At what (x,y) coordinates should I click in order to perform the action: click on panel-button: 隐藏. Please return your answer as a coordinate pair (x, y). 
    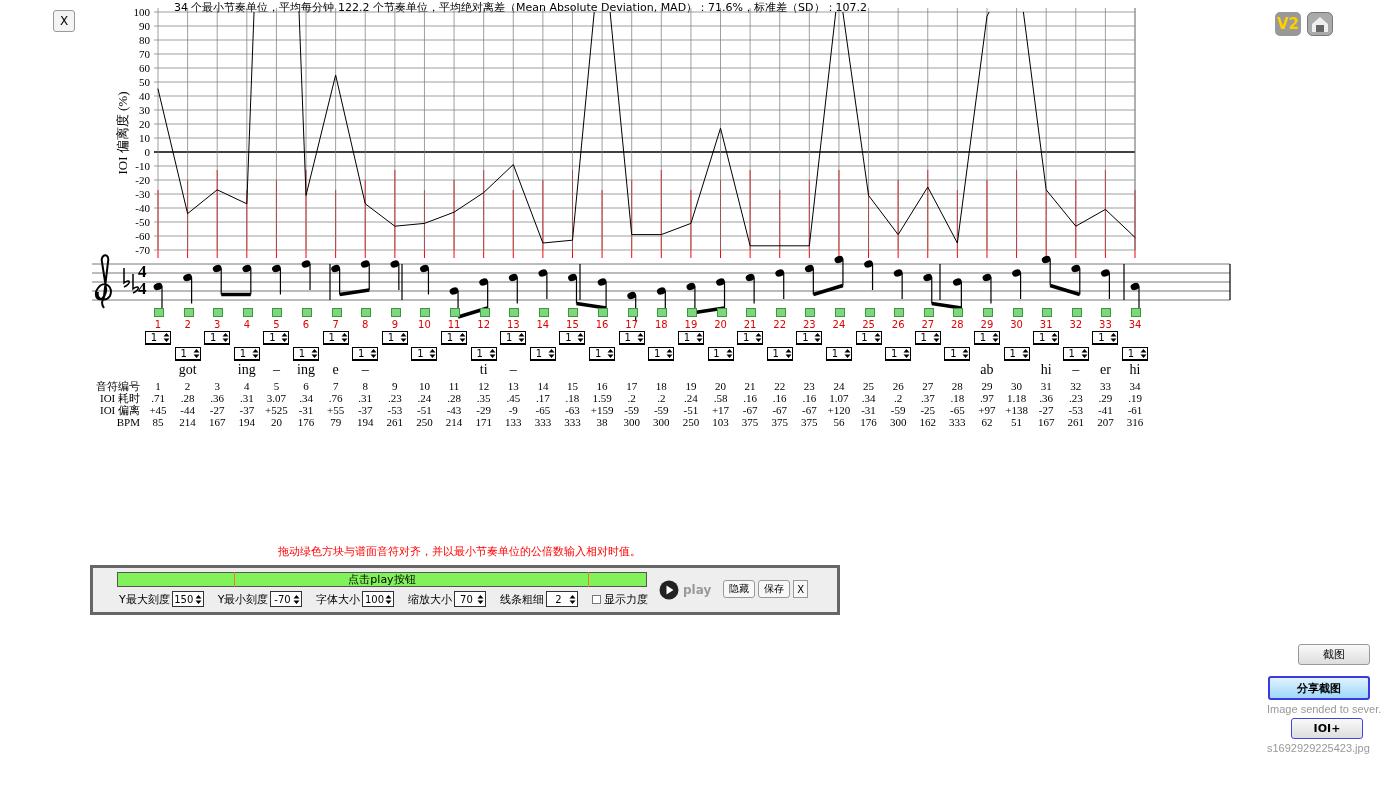
    Looking at the image, I should click on (739, 589).